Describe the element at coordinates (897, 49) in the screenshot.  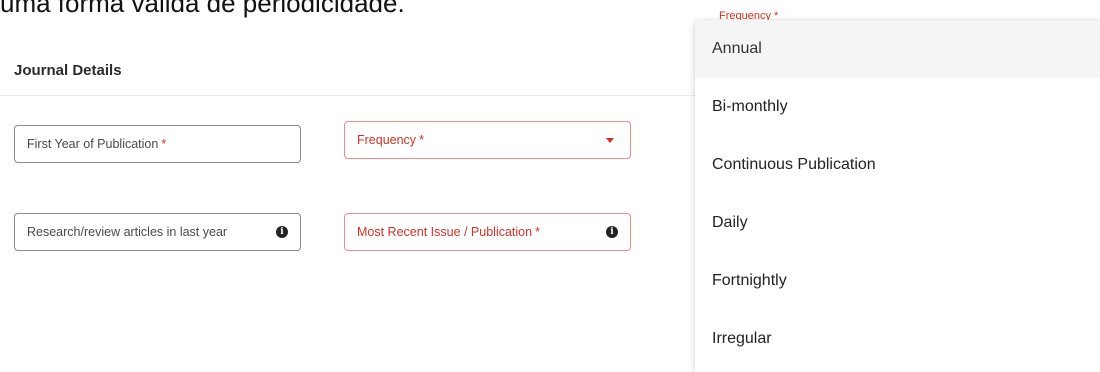
I see `dropdown-option-annual: Annual` at that location.